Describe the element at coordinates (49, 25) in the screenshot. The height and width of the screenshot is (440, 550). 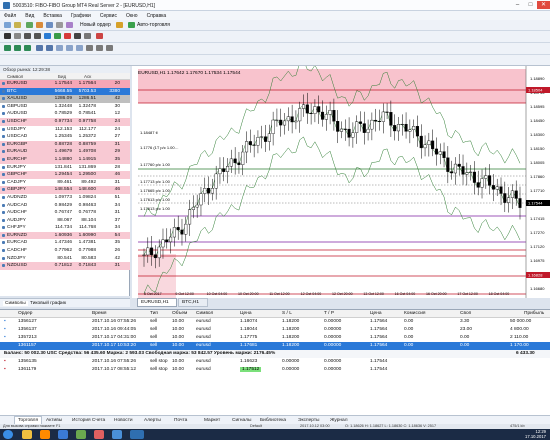
I see `navigator-icon` at that location.